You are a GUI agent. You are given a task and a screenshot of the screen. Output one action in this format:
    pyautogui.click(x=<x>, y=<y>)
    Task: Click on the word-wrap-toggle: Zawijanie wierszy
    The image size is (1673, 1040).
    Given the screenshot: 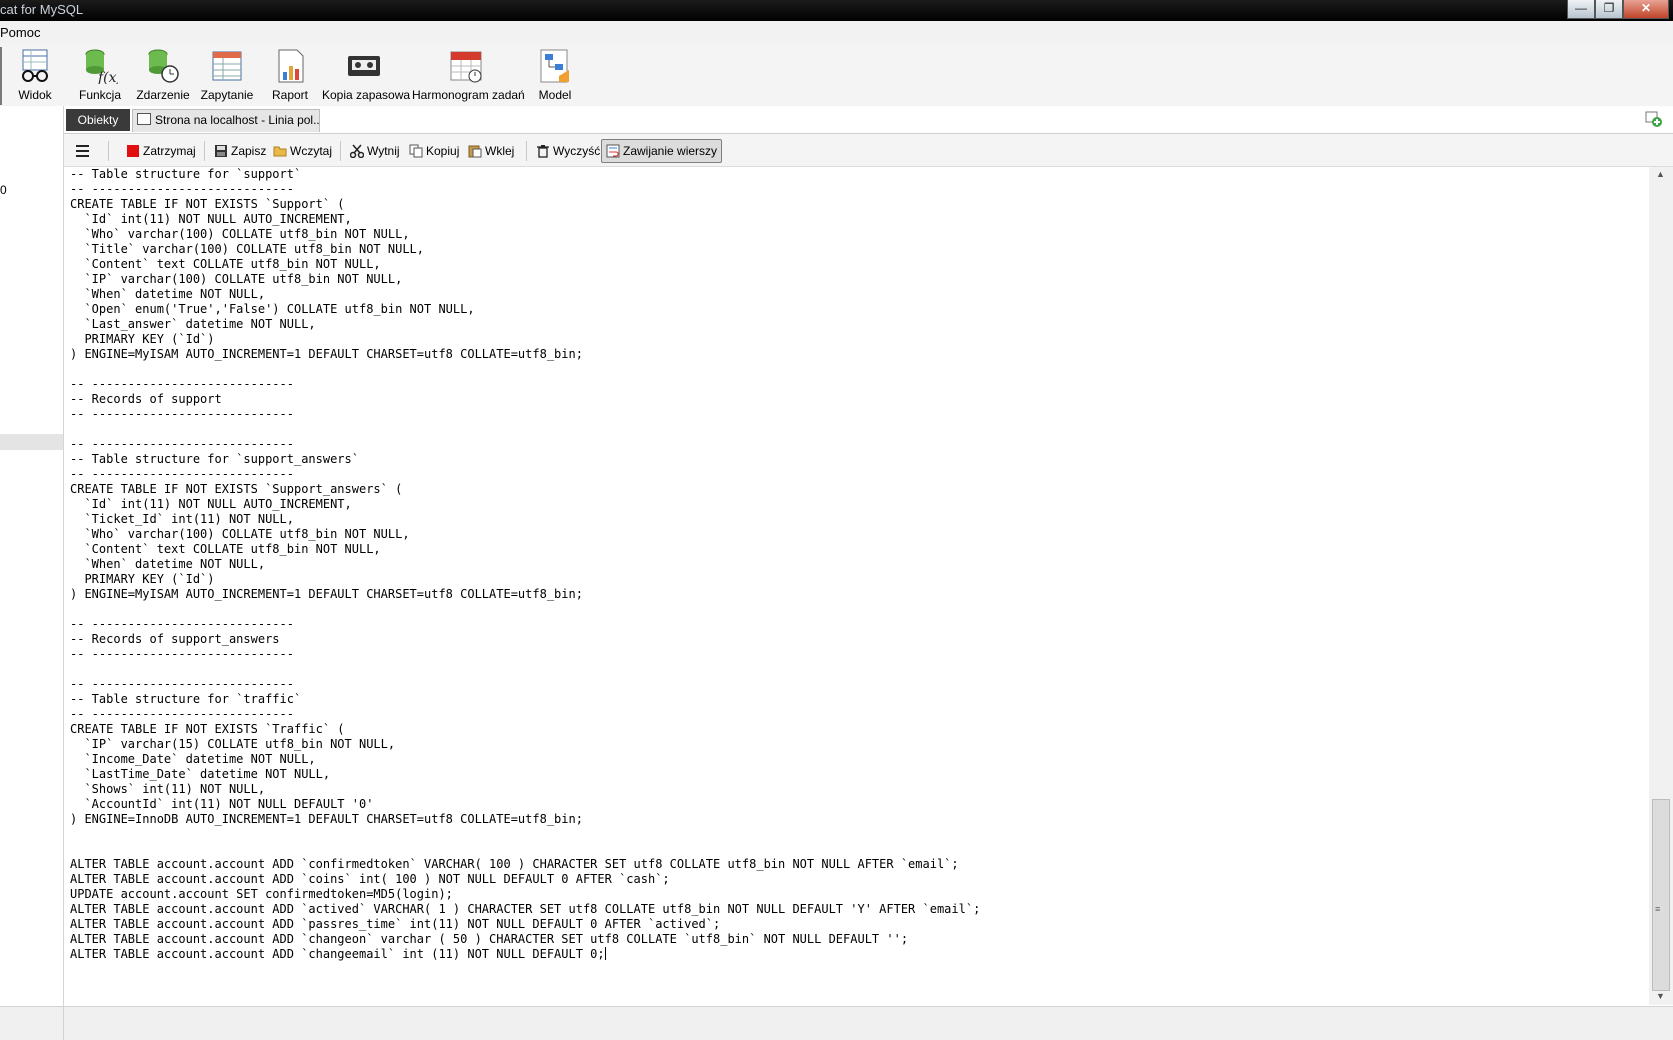 What is the action you would take?
    pyautogui.click(x=662, y=151)
    